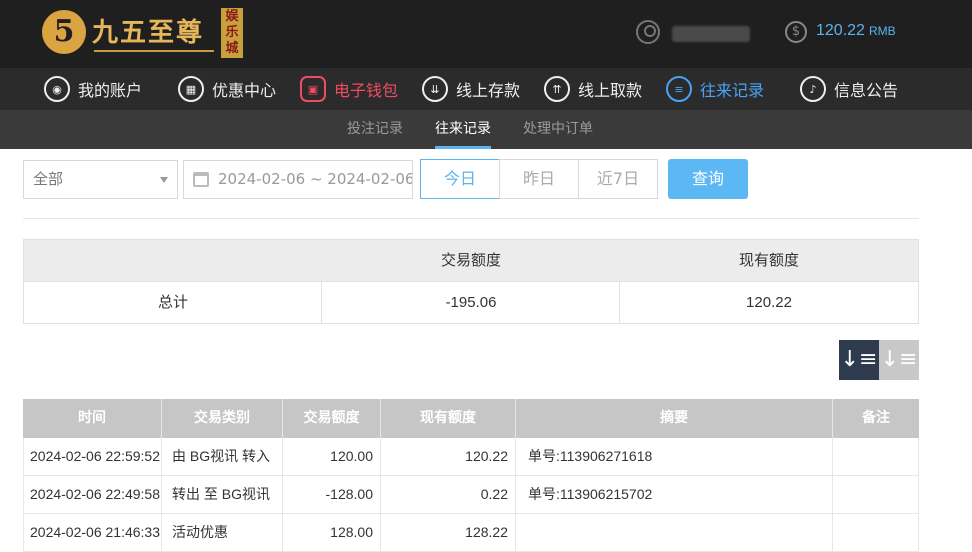 The image size is (972, 552). Describe the element at coordinates (448, 418) in the screenshot. I see `col-balance: 现有额度` at that location.